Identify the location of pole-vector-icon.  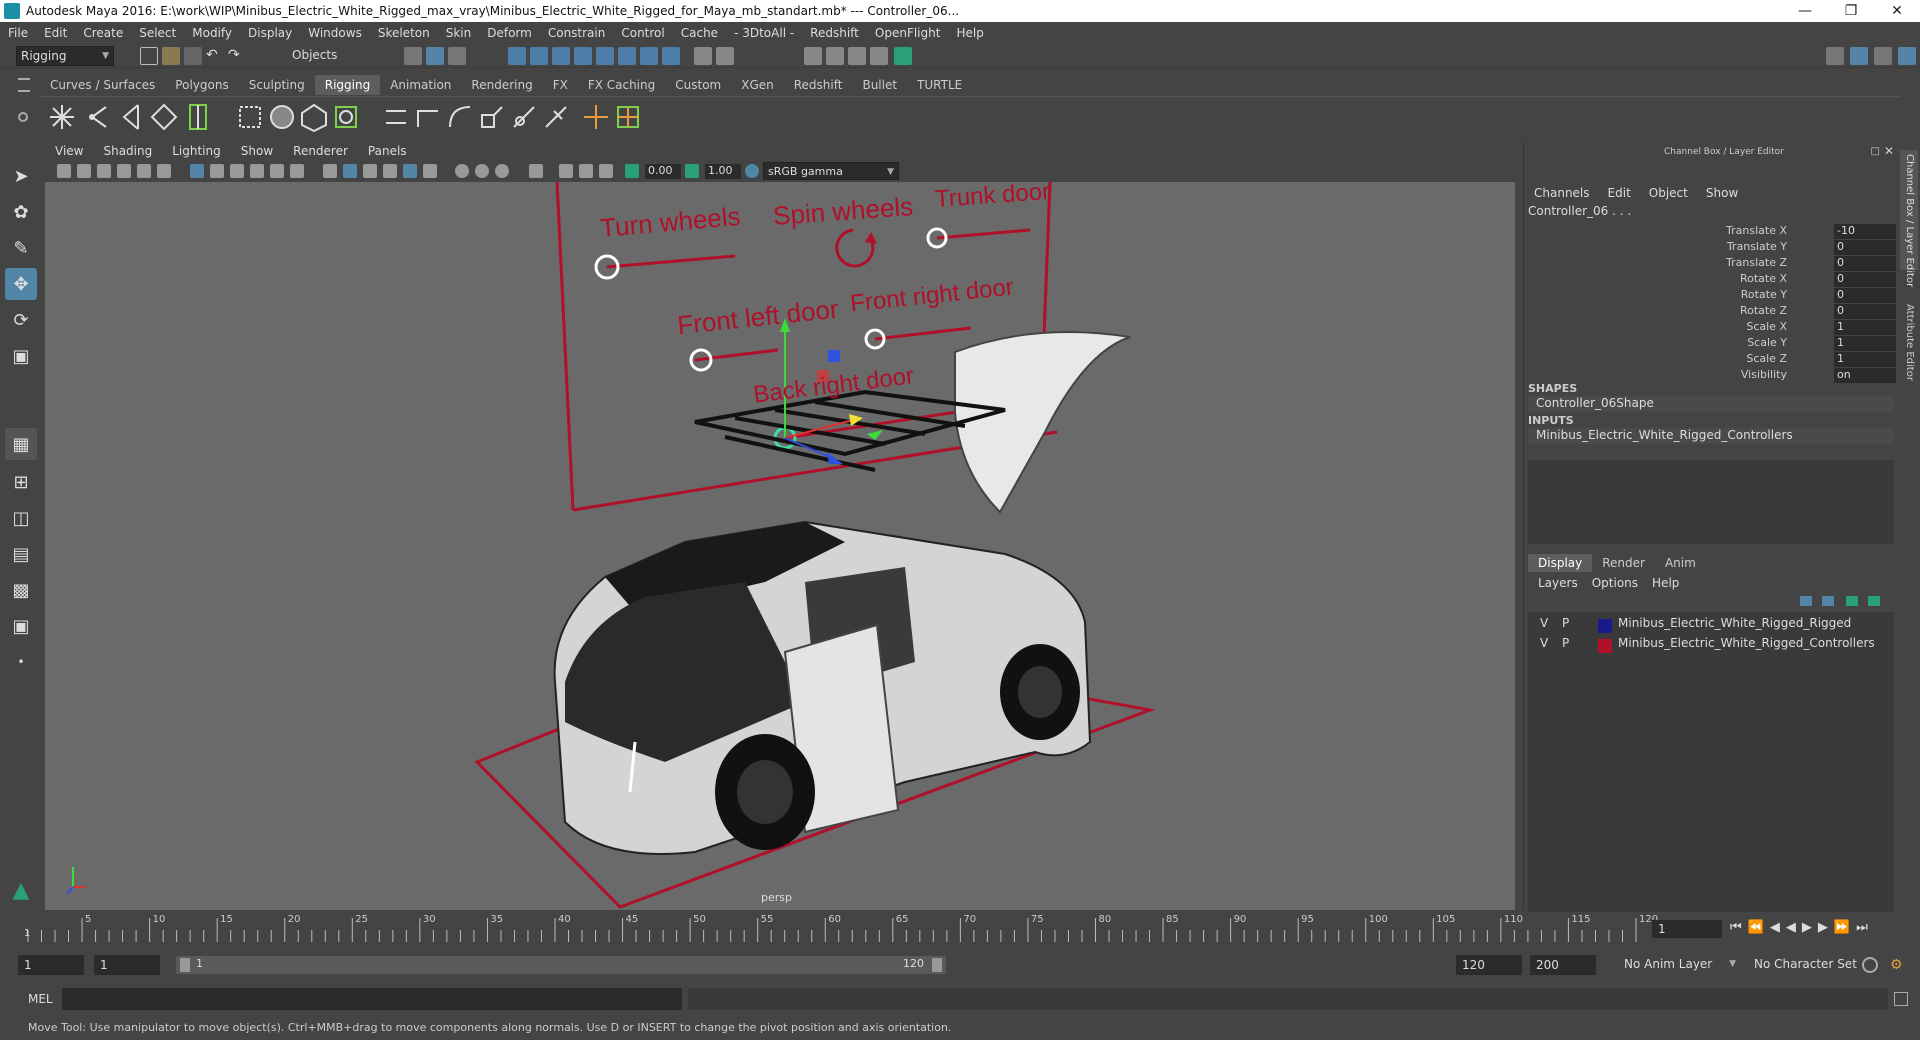
(556, 117).